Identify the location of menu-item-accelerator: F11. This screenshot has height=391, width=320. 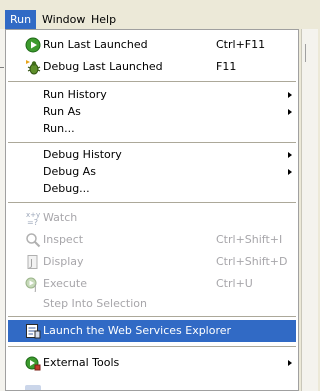
(226, 66).